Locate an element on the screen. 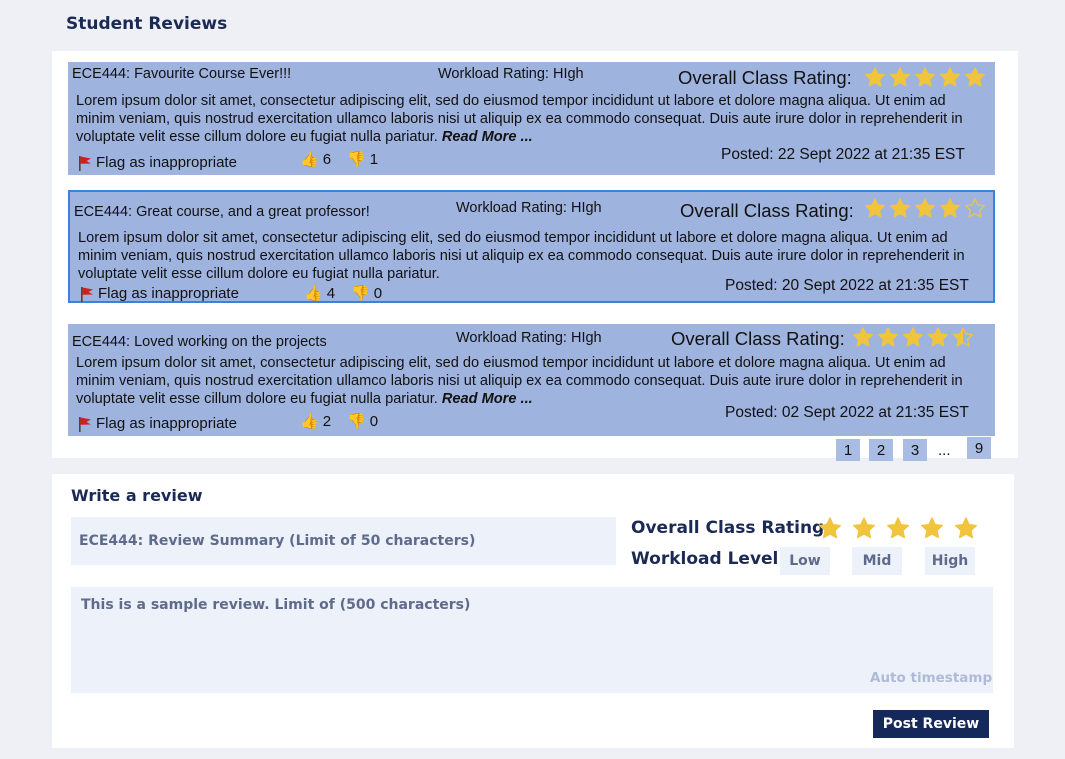 This screenshot has width=1065, height=759. thumbs-up-count: 2 is located at coordinates (327, 421).